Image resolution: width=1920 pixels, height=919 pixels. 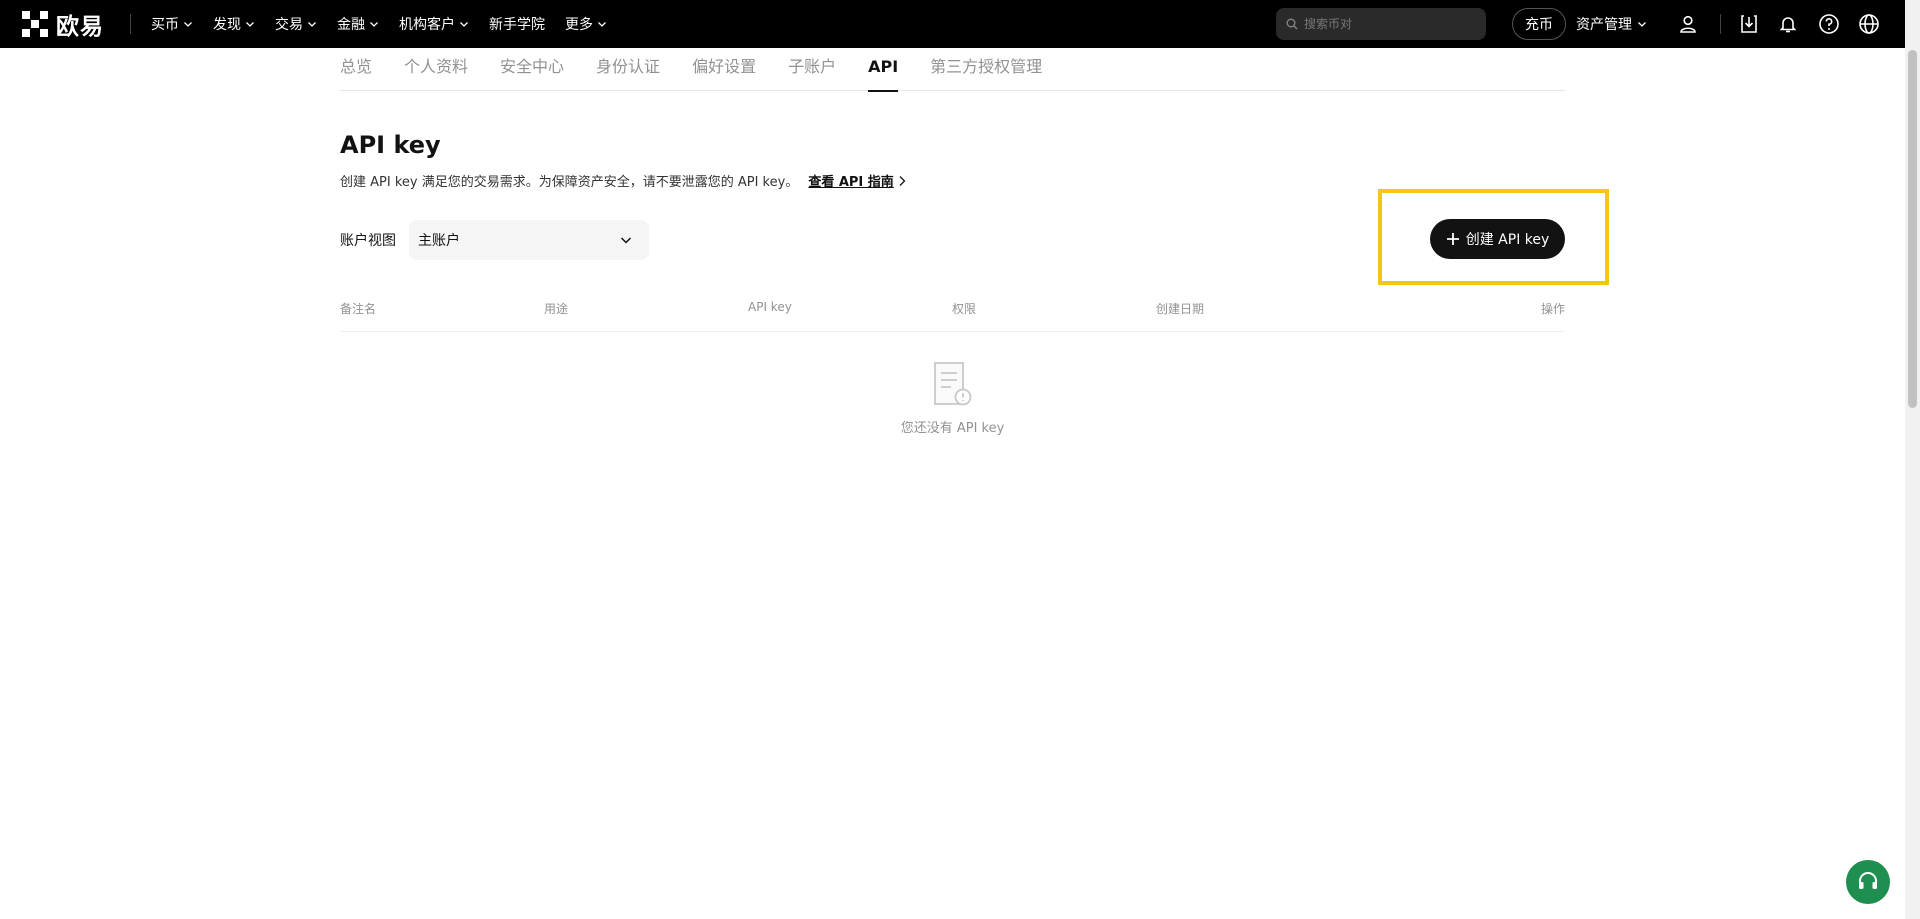 I want to click on column-header-remark: 备注名, so click(x=358, y=309).